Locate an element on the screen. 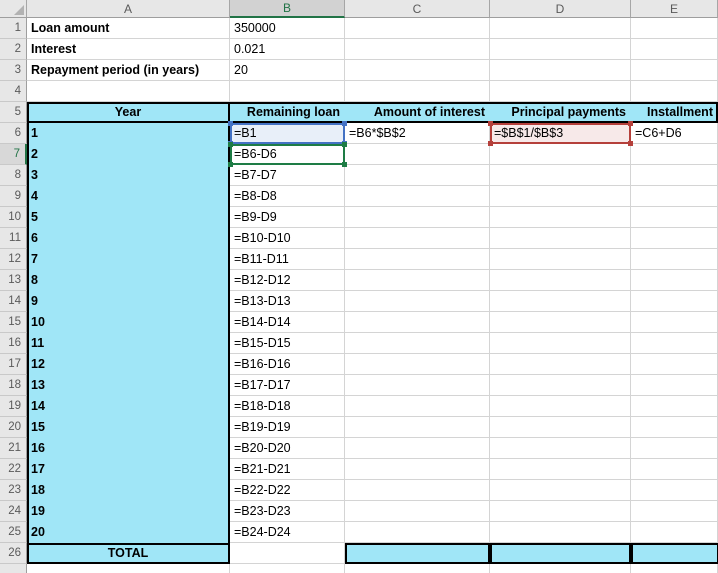 This screenshot has width=718, height=573. cell-D10 is located at coordinates (560, 217).